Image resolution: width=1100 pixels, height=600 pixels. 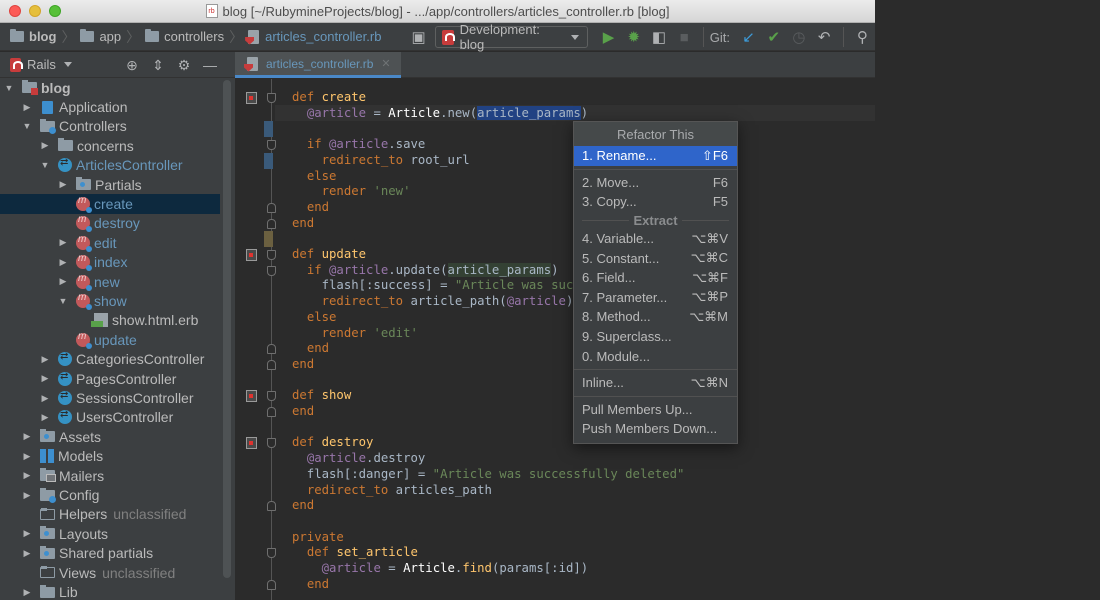 I want to click on refactor-menu-item: 6. Field... ⌥⌘F, so click(x=655, y=278).